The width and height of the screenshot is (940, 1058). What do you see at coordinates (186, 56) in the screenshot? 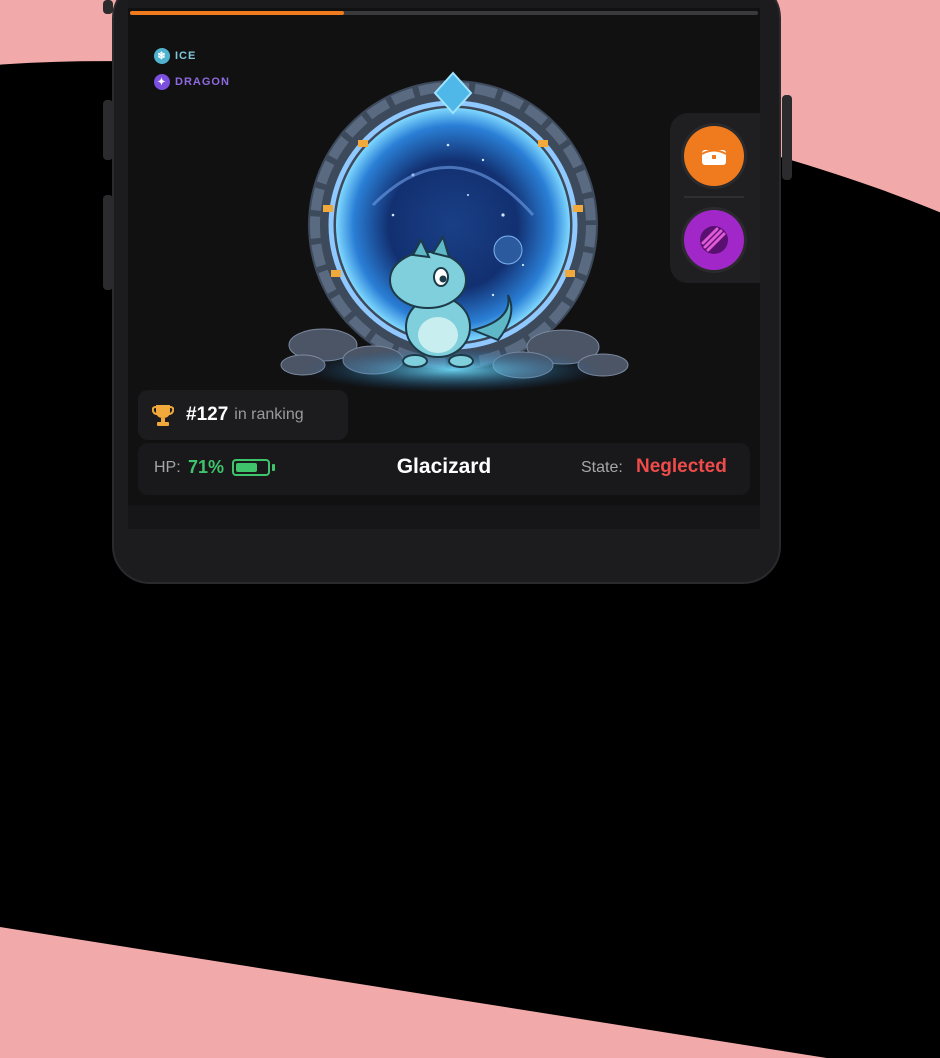
I see `type-label: ICE` at bounding box center [186, 56].